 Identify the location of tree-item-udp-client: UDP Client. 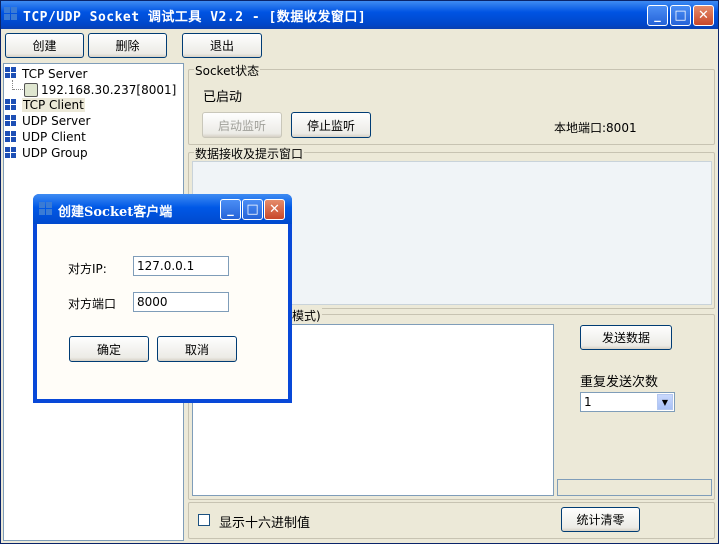
(54, 137).